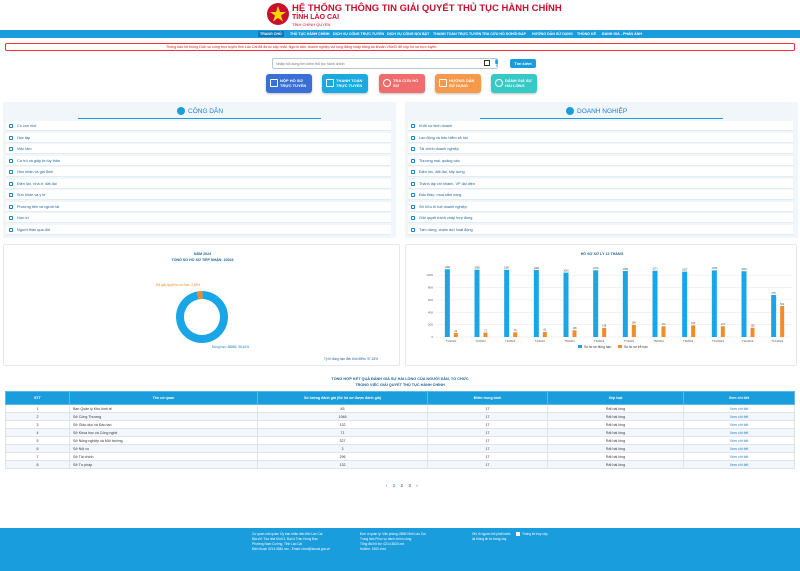  Describe the element at coordinates (457, 34) in the screenshot. I see `nav-online-payment: THANH TOÁN TRỰC TUYẾN` at that location.